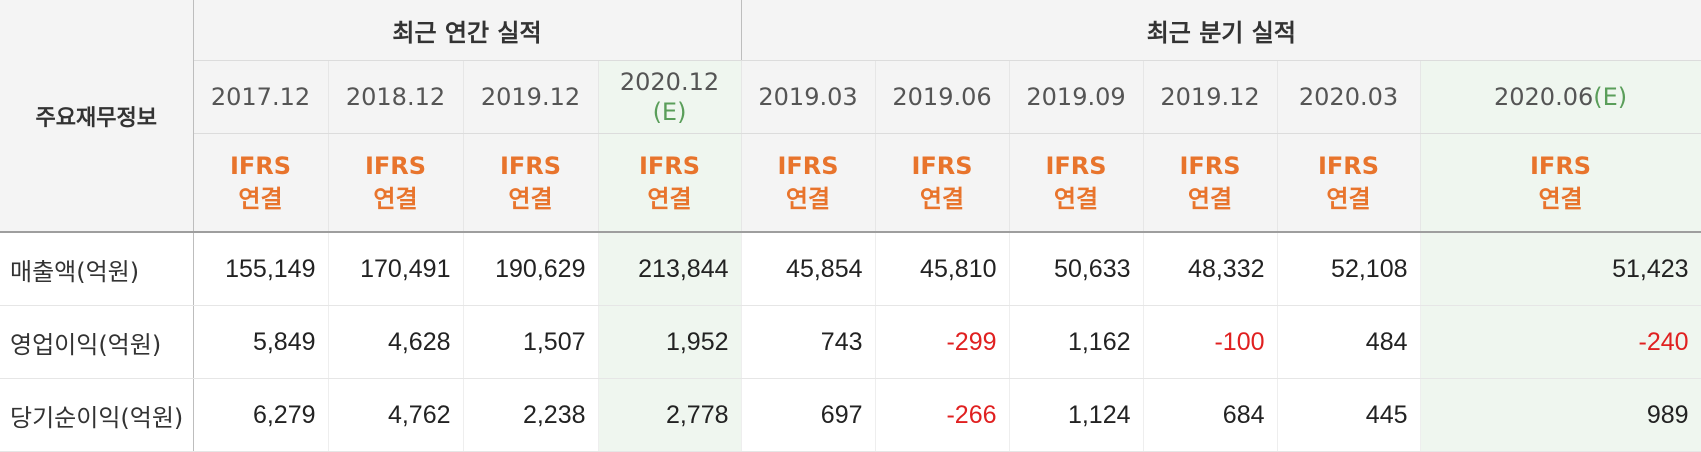 This screenshot has height=452, width=1701. What do you see at coordinates (97, 116) in the screenshot?
I see `corner-label: 주요재무정보` at bounding box center [97, 116].